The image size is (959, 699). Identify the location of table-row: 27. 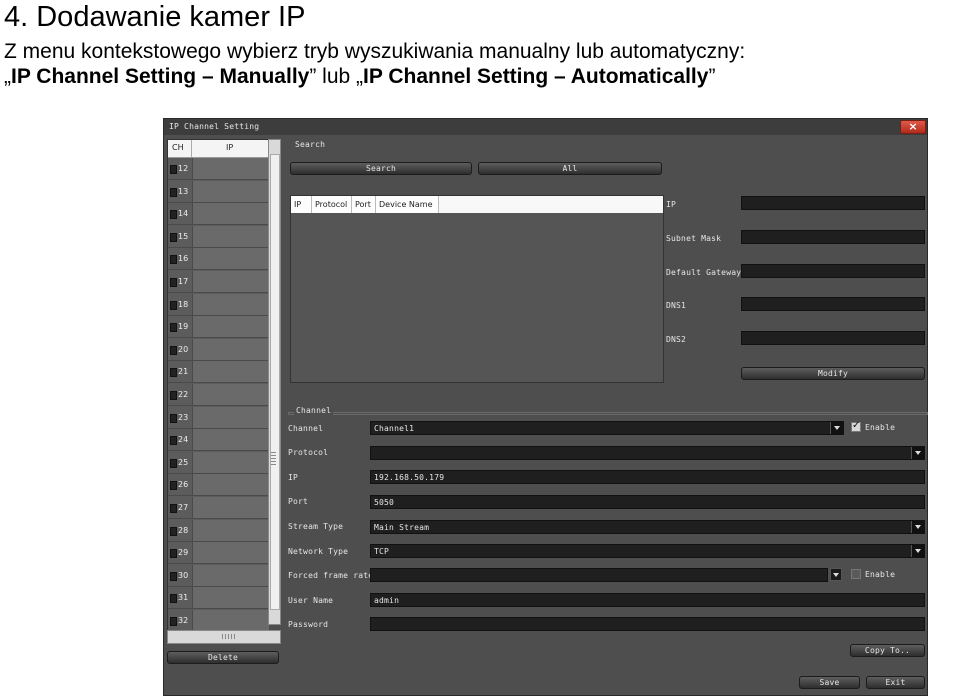
(218, 508).